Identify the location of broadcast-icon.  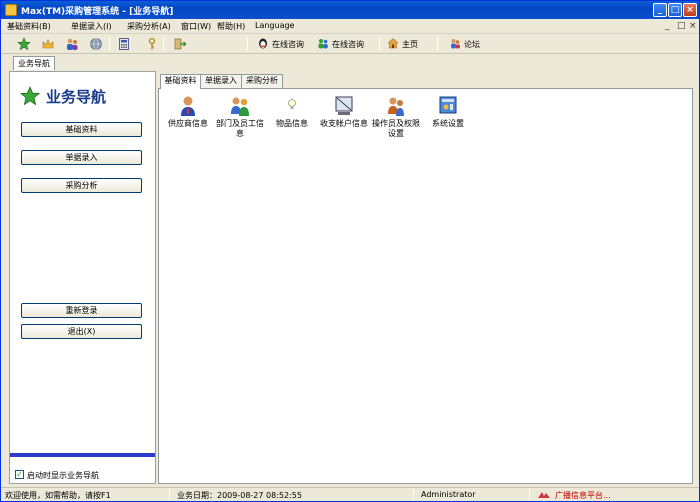
(544, 495).